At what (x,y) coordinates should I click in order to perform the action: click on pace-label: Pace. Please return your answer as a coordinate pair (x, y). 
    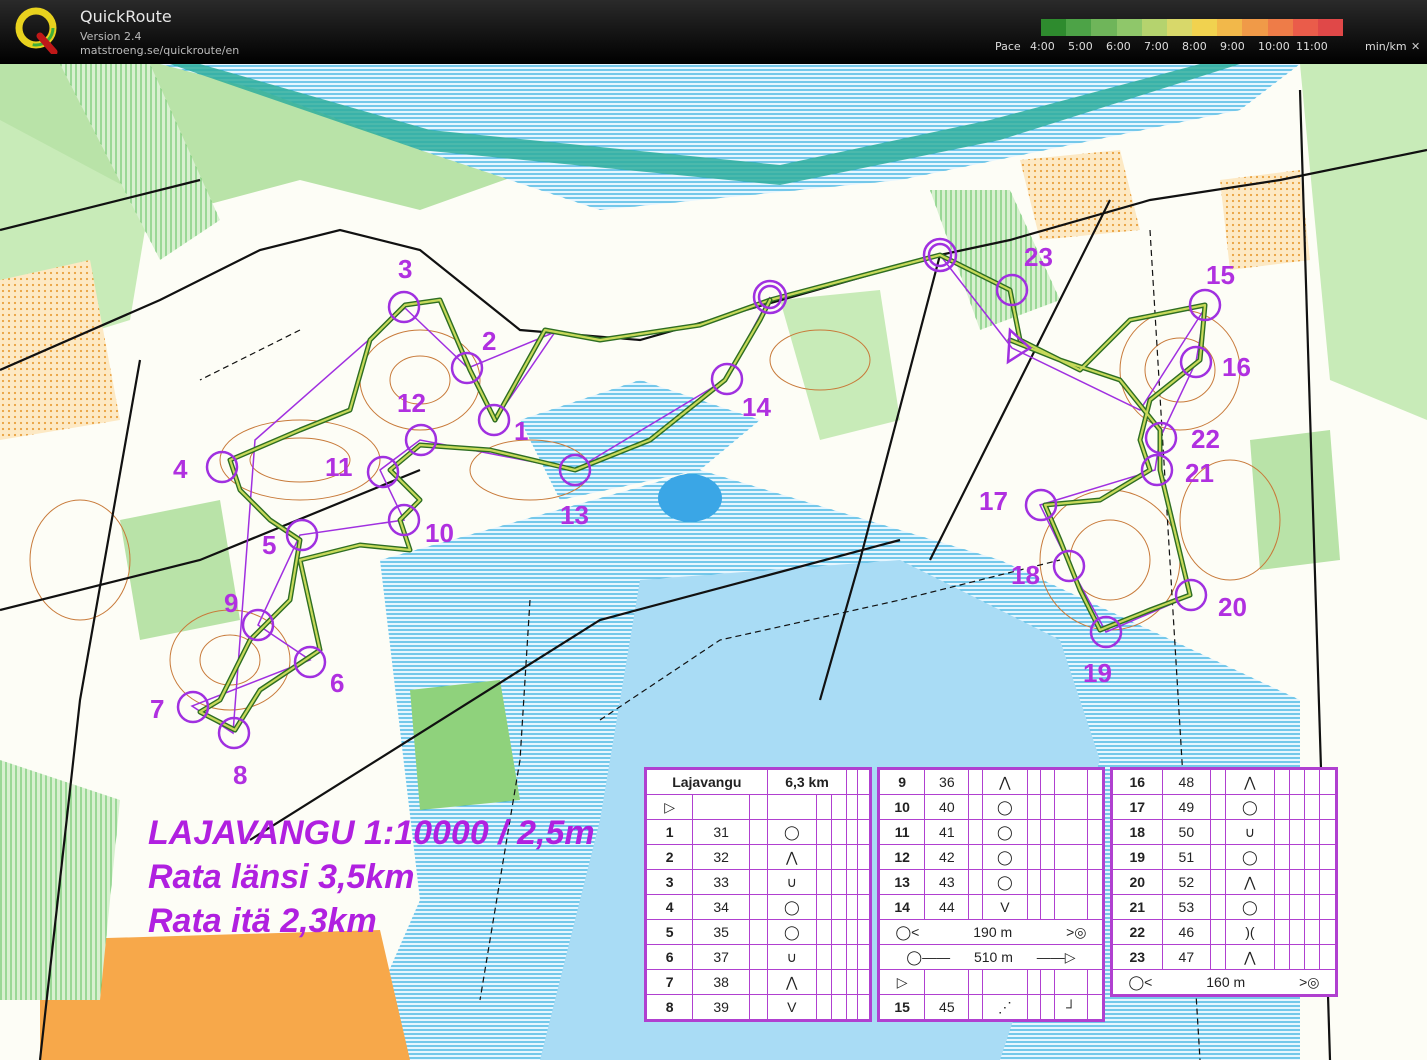
    Looking at the image, I should click on (1008, 46).